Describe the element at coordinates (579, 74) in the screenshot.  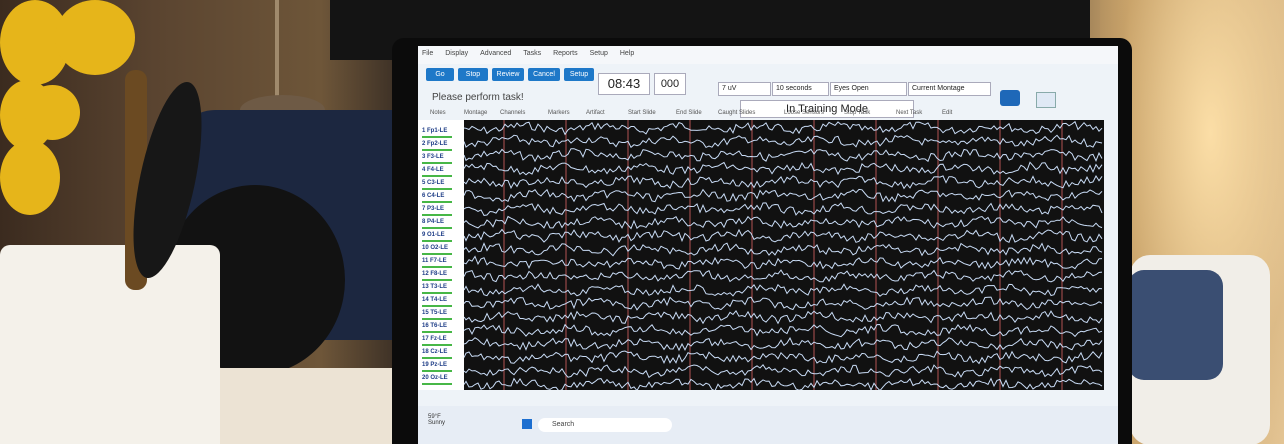
I see `setup-button: Setup` at that location.